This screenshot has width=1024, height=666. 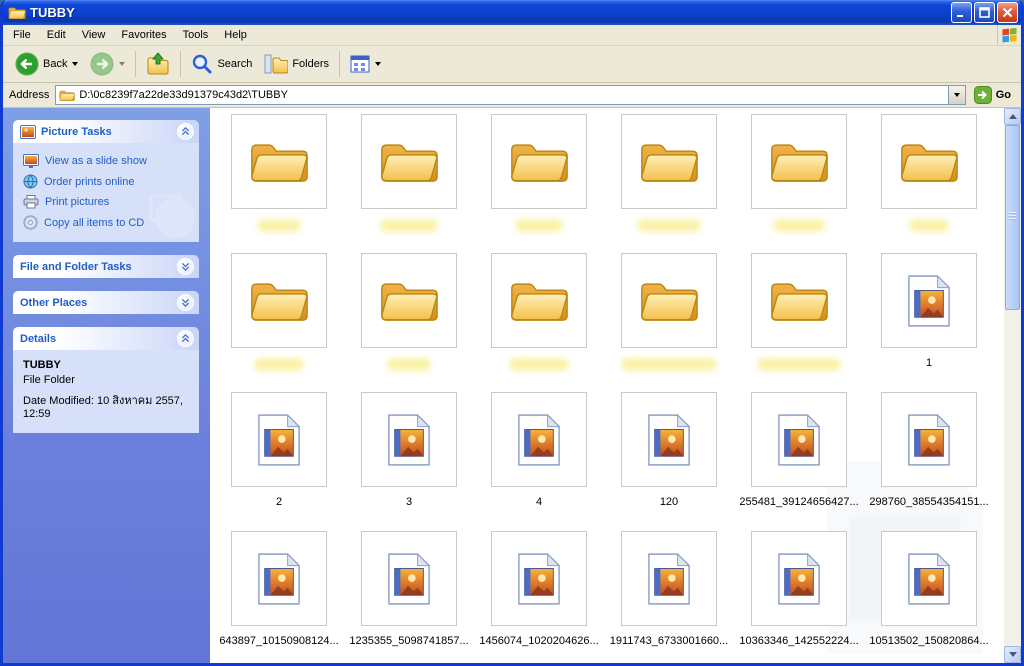 What do you see at coordinates (106, 266) in the screenshot?
I see `file-folder-tasks-header: File and Folder Tasks` at bounding box center [106, 266].